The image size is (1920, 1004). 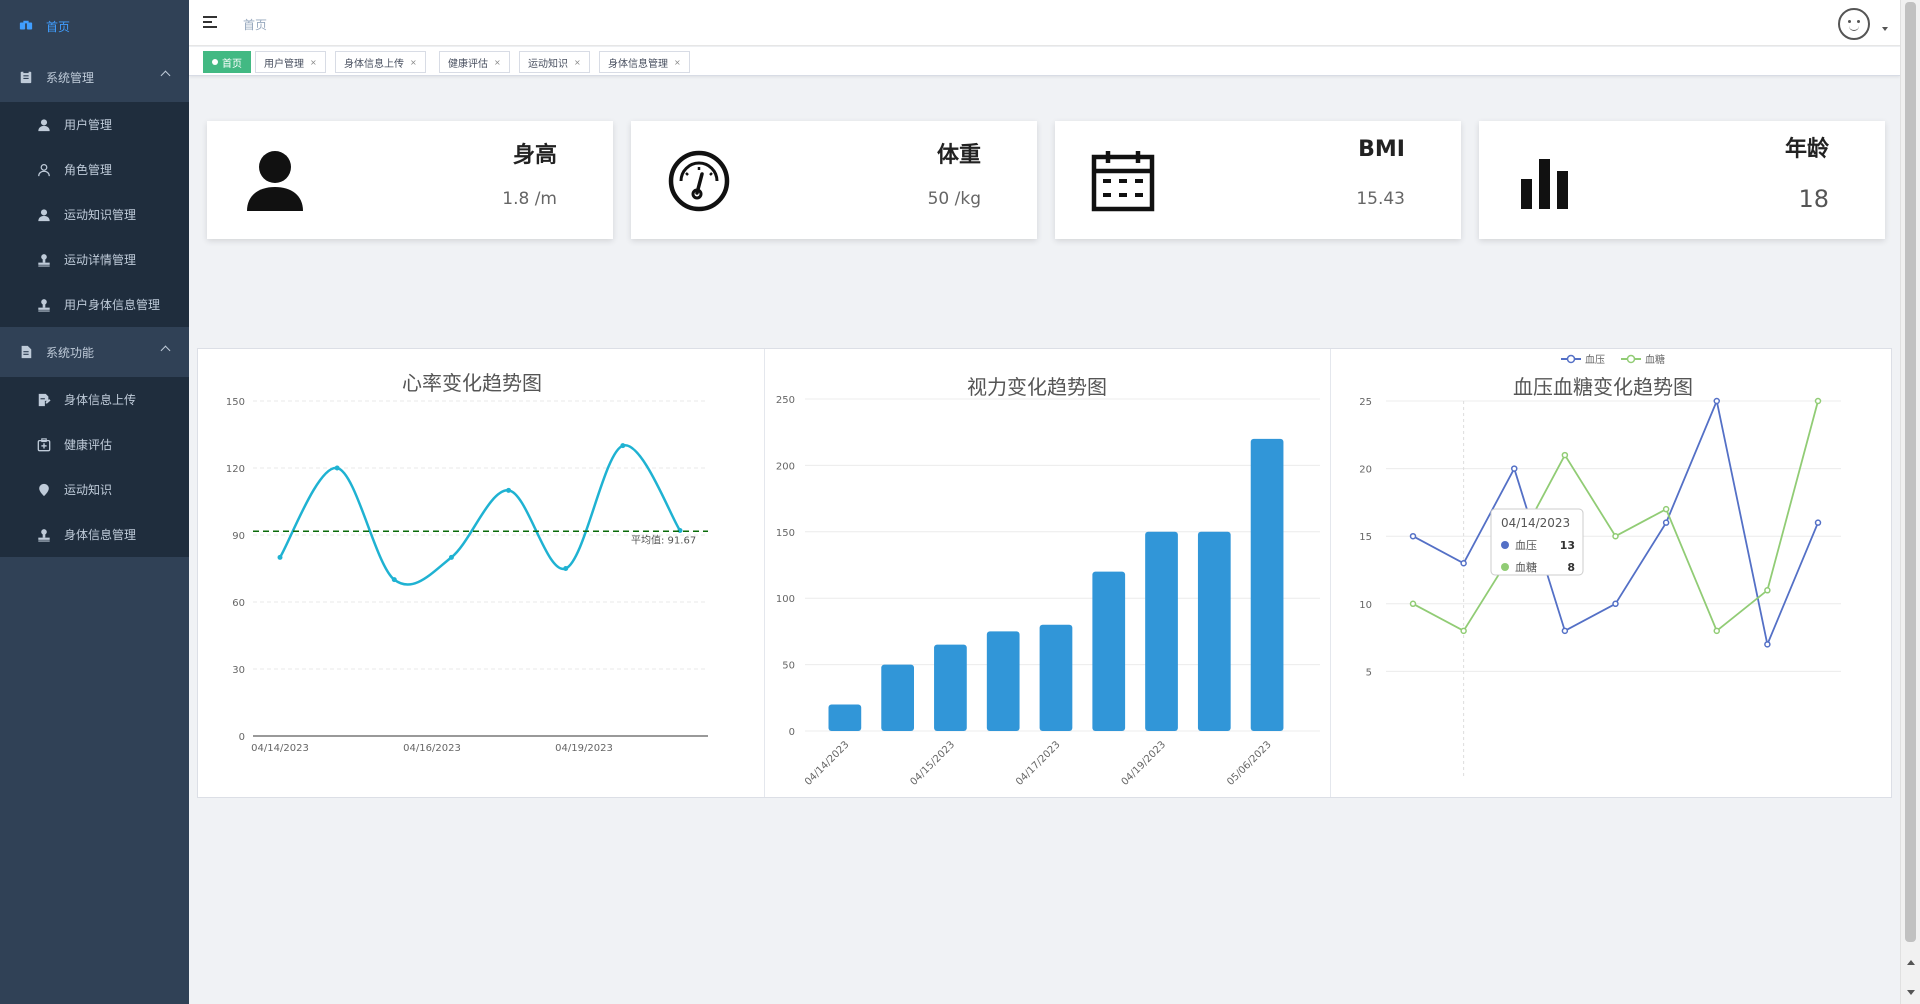 I want to click on page-scrollbar, so click(x=1910, y=502).